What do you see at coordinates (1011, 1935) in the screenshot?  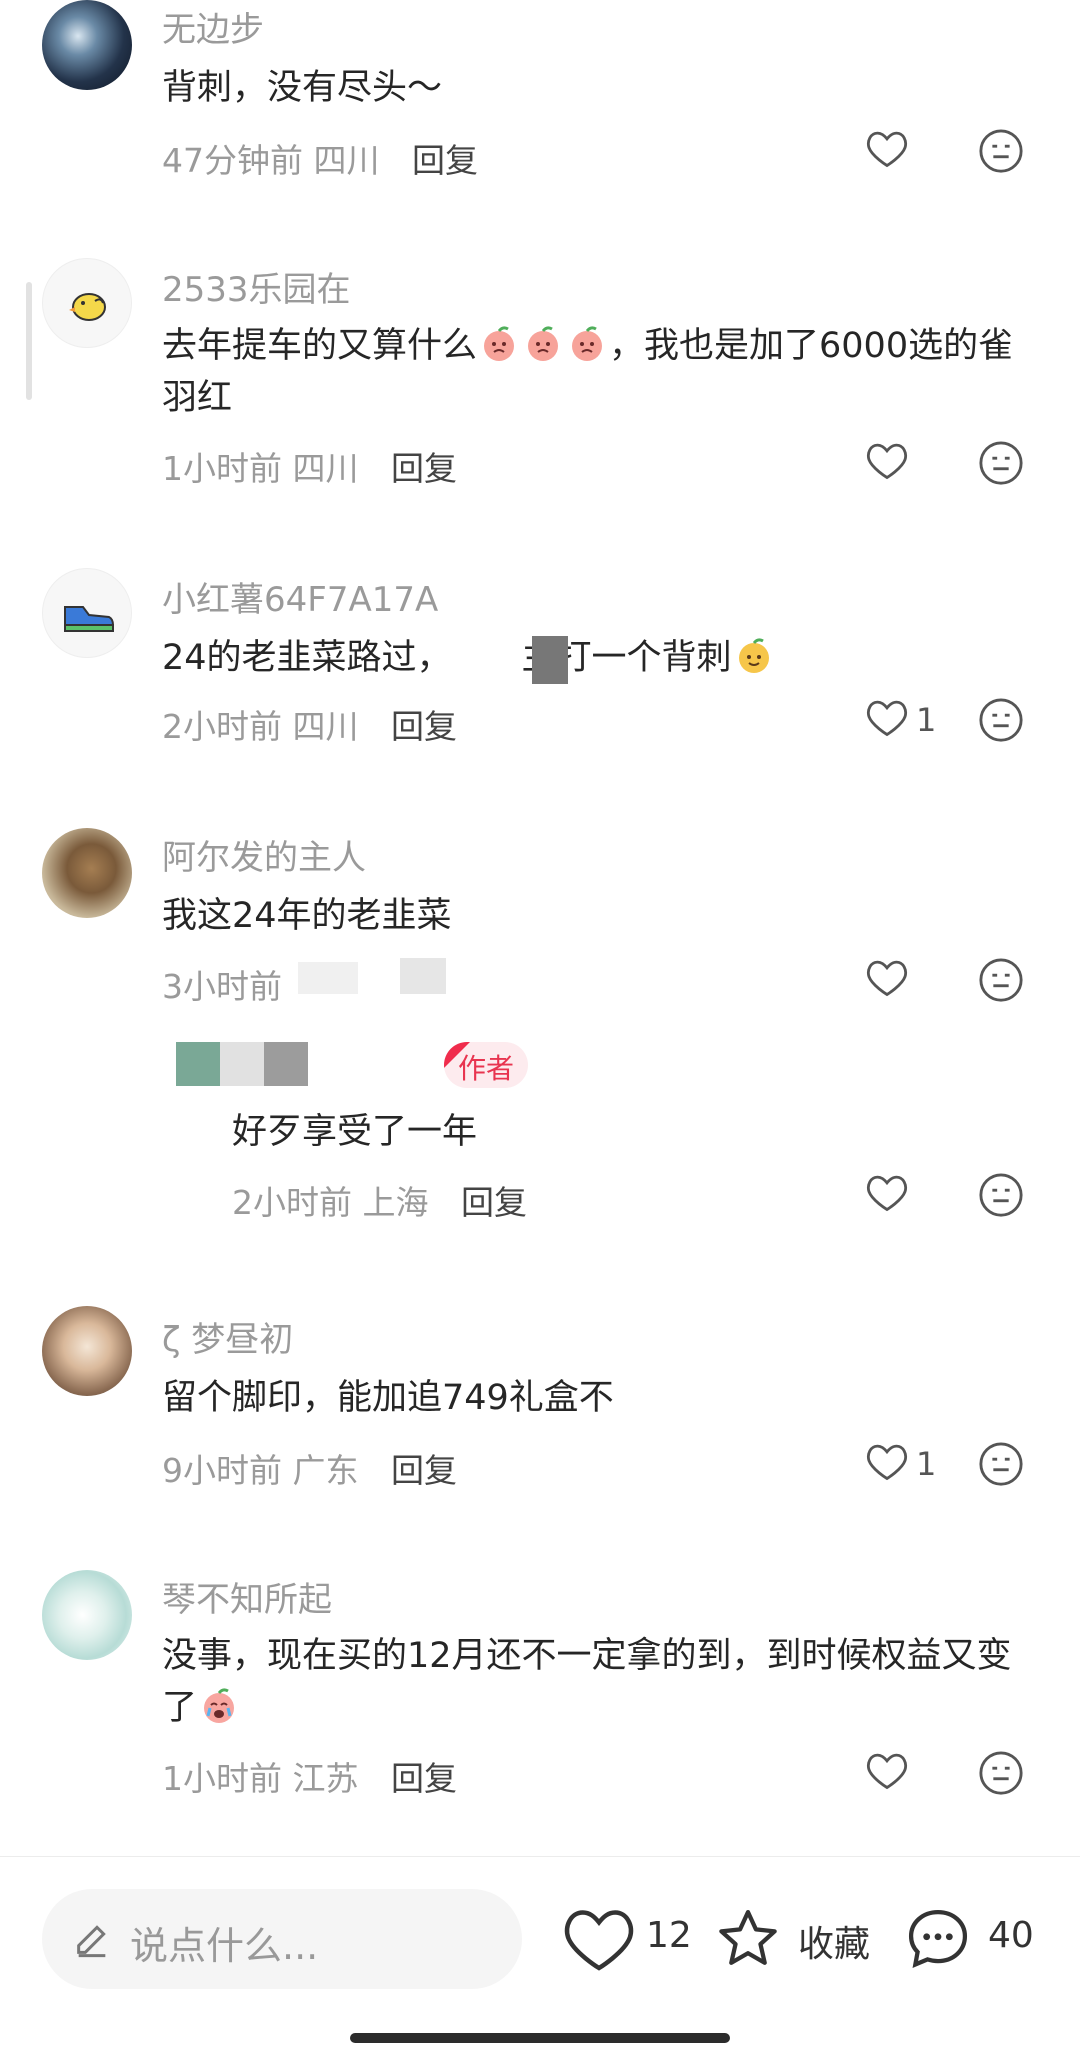 I see `comment-count: 40` at bounding box center [1011, 1935].